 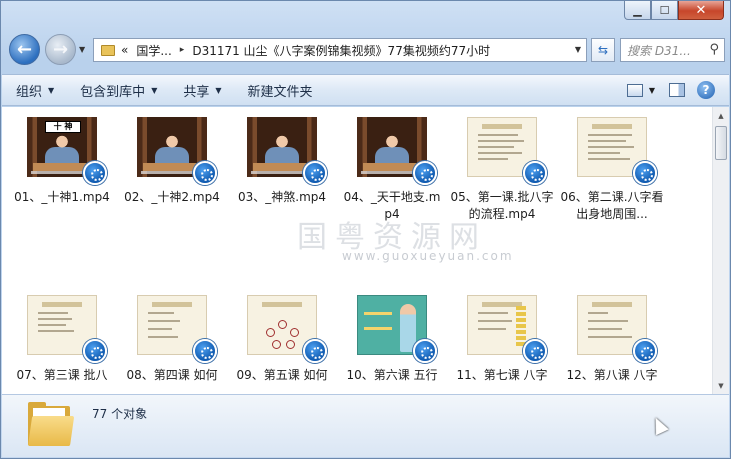 I want to click on file-name: 03、_神煞.mp4, so click(x=282, y=206).